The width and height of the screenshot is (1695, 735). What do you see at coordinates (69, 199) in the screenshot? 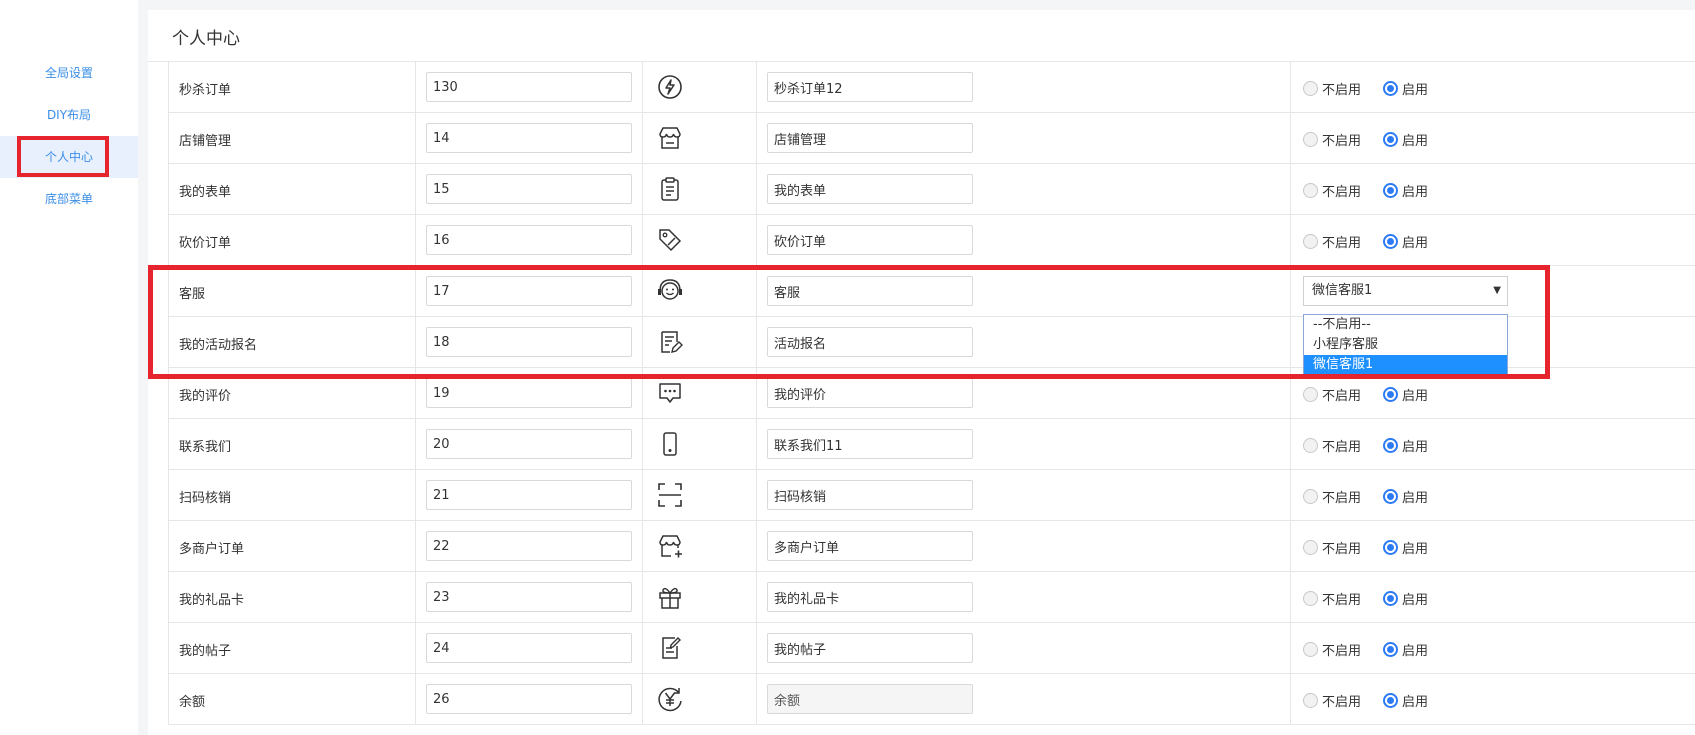
I see `sidebar-item-bottom-menu: 底部菜单` at bounding box center [69, 199].